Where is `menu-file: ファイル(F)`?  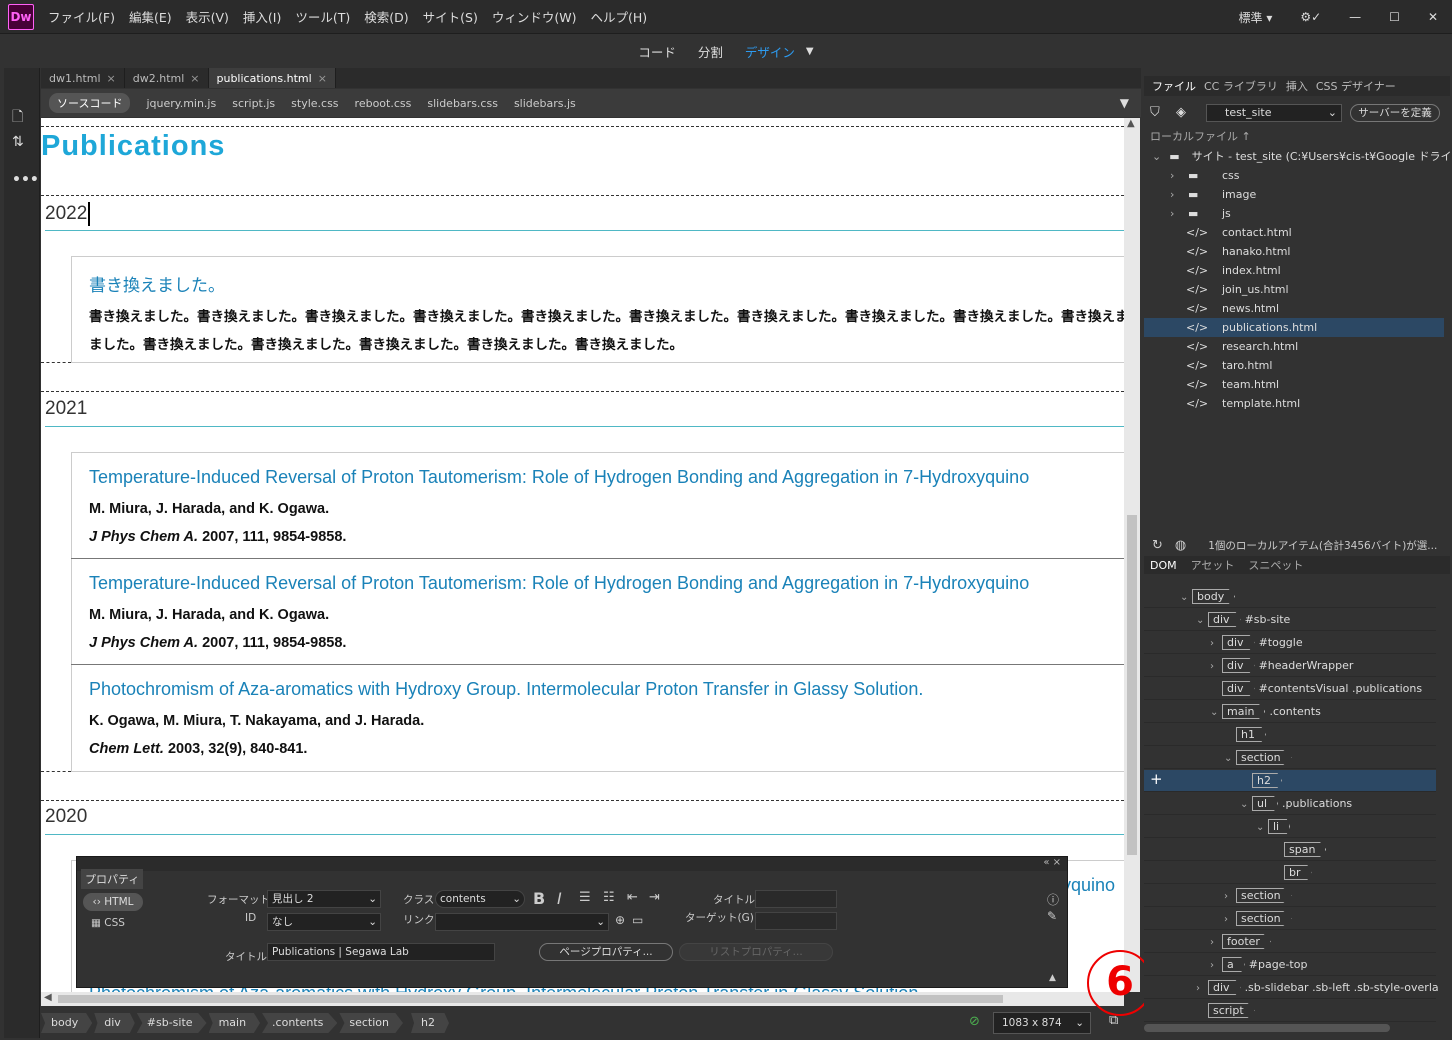
menu-file: ファイル(F) is located at coordinates (81, 16).